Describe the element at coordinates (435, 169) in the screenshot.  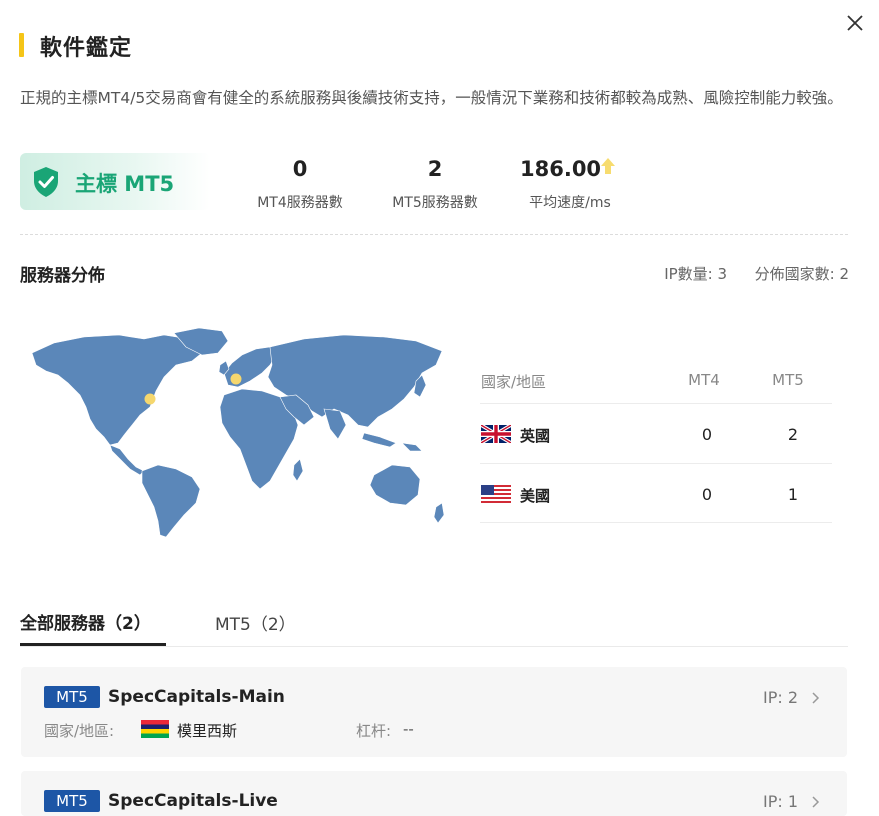
I see `mt5-server-count: 2` at that location.